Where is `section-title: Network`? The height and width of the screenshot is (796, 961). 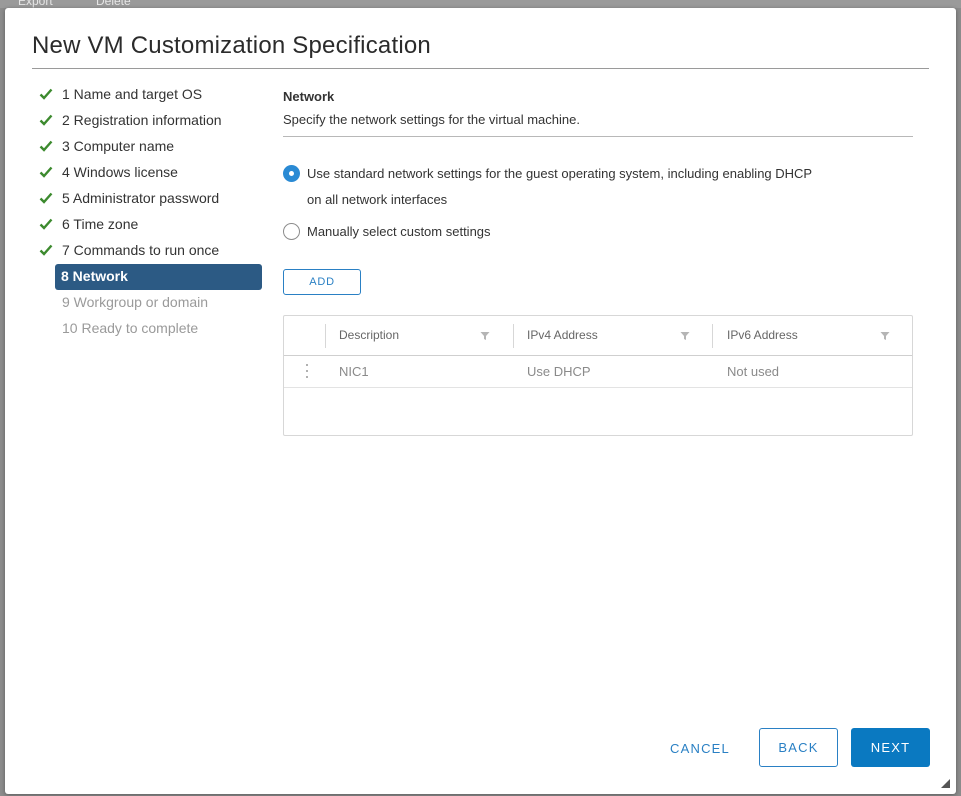 section-title: Network is located at coordinates (309, 96).